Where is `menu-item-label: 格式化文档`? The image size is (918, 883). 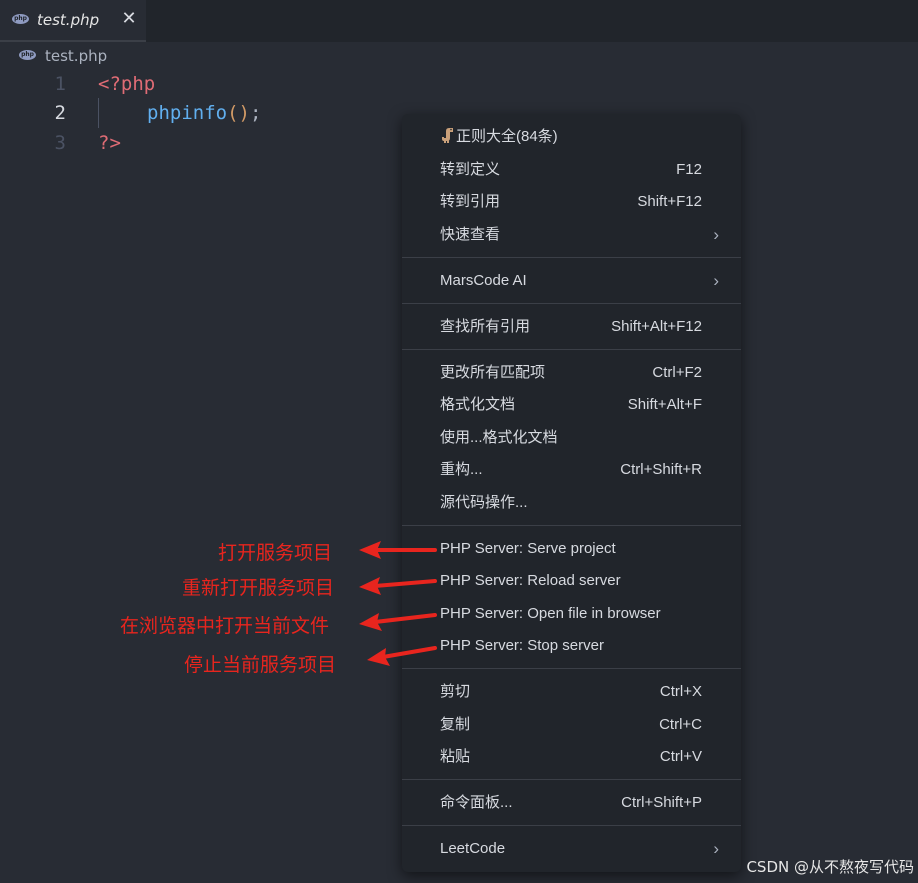 menu-item-label: 格式化文档 is located at coordinates (478, 404).